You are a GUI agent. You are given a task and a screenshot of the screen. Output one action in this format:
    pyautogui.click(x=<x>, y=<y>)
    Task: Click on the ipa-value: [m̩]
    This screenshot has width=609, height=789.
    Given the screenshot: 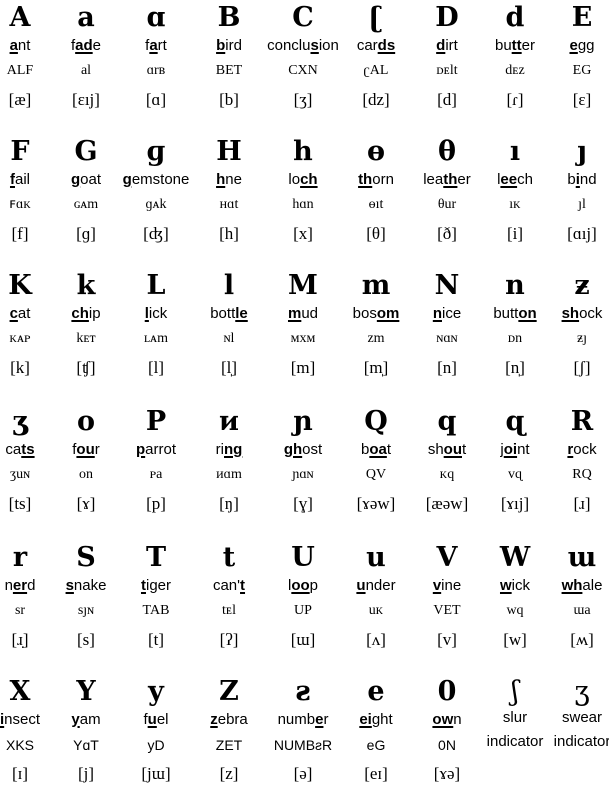 What is the action you would take?
    pyautogui.click(x=376, y=367)
    